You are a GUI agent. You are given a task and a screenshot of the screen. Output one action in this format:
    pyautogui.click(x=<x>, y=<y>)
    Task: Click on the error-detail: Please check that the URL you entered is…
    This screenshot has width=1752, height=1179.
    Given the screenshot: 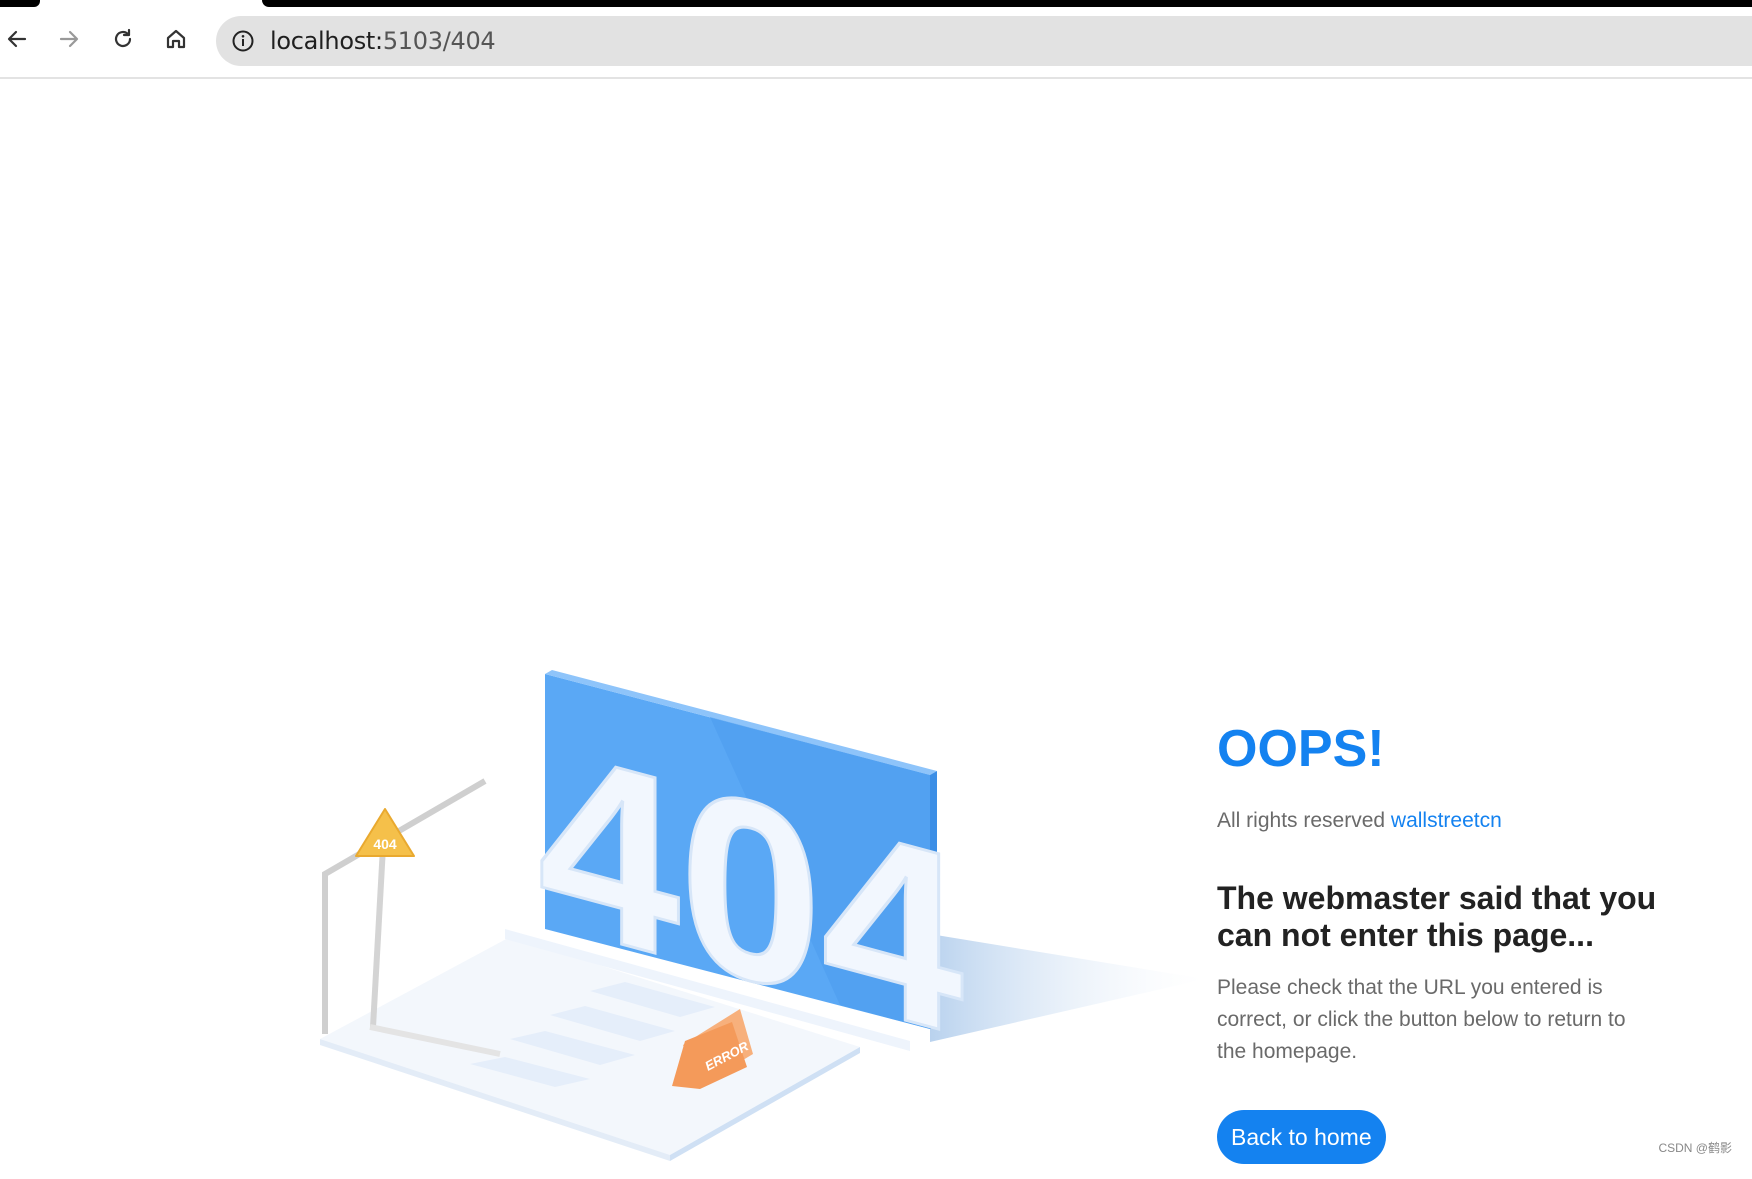 What is the action you would take?
    pyautogui.click(x=1421, y=1019)
    